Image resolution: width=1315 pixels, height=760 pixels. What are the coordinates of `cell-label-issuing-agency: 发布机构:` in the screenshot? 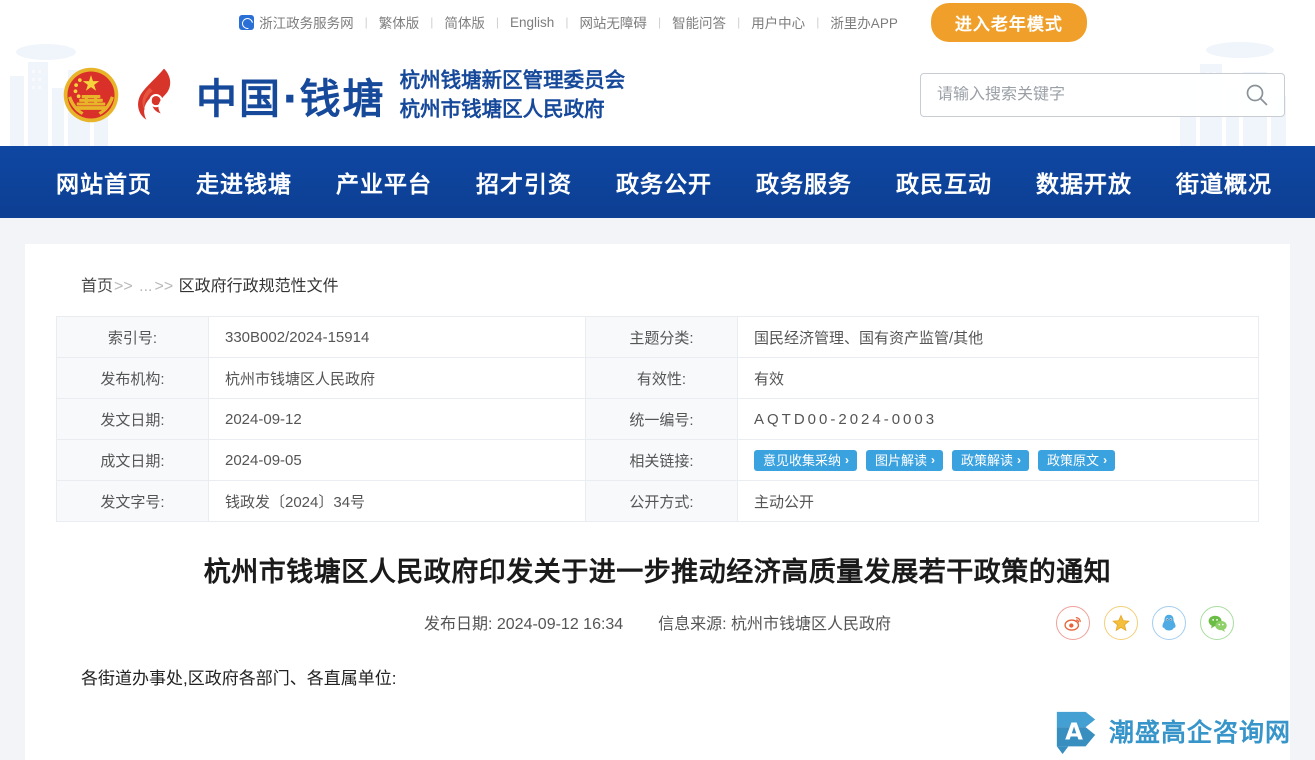 It's located at (132, 378).